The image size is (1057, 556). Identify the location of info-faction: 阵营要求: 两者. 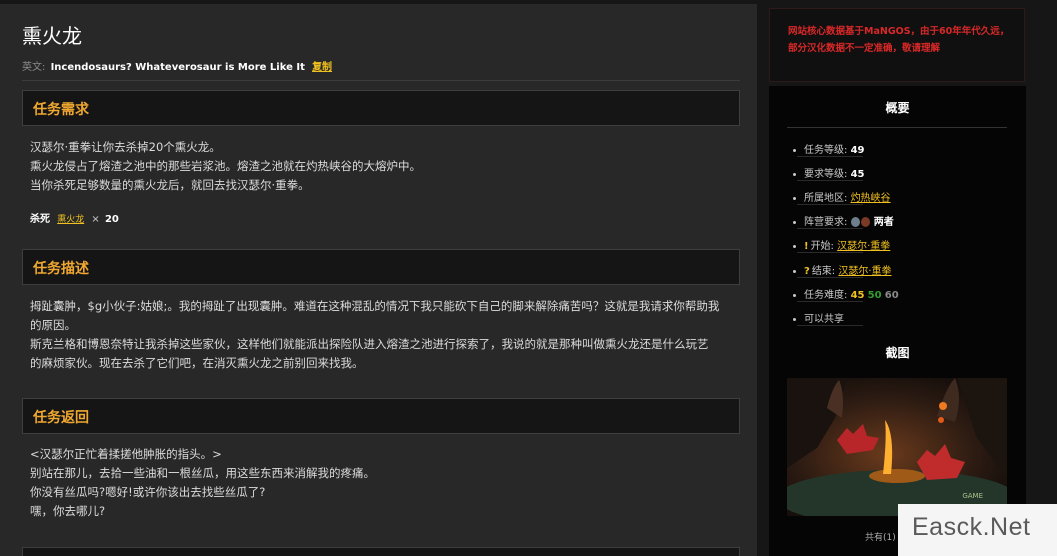
(843, 220).